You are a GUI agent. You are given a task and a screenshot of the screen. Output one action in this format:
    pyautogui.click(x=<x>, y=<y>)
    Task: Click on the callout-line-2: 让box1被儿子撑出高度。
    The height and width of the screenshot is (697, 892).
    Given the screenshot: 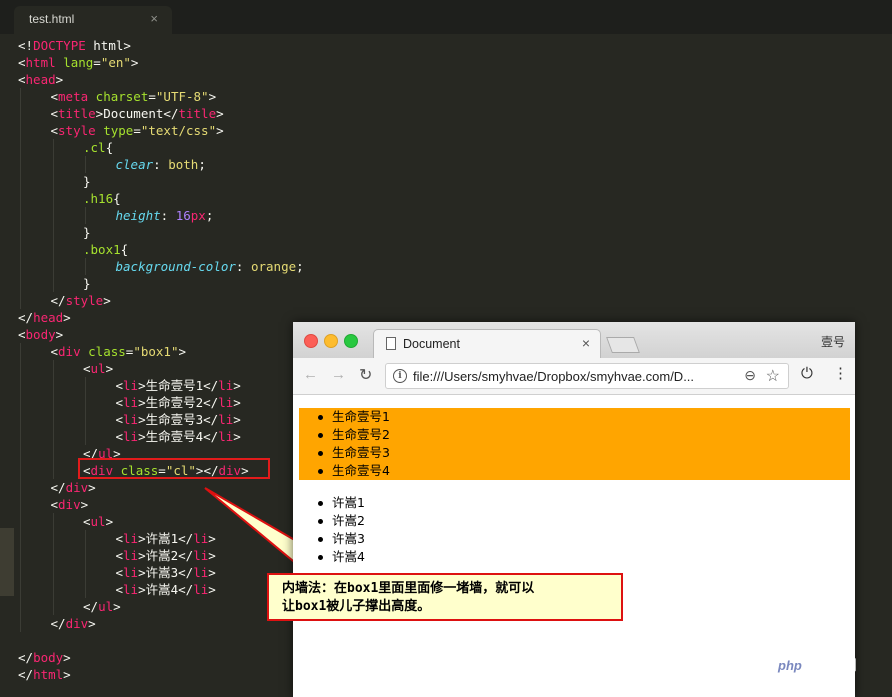 What is the action you would take?
    pyautogui.click(x=356, y=606)
    